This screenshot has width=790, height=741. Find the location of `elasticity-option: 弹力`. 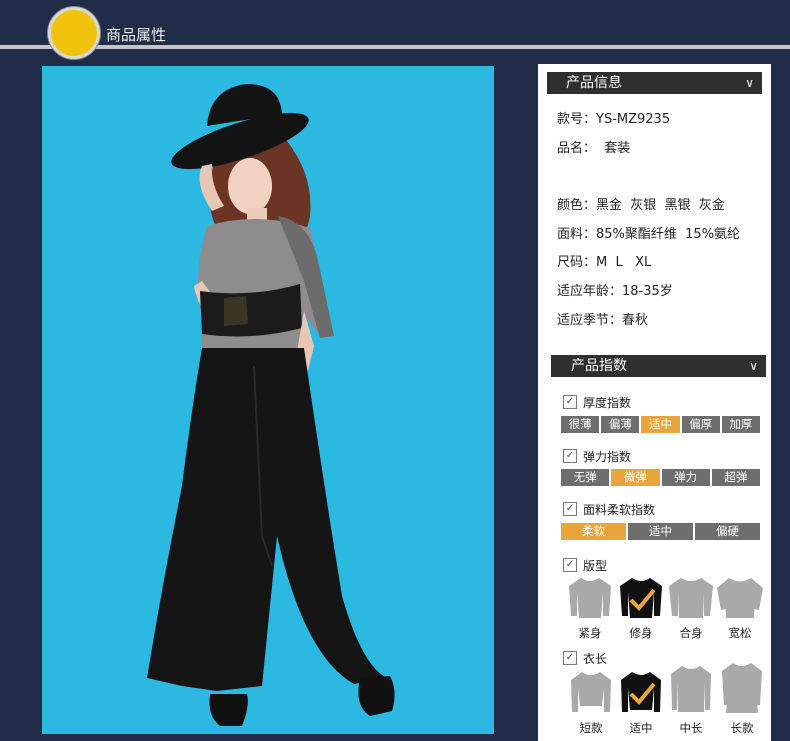

elasticity-option: 弹力 is located at coordinates (685, 477).